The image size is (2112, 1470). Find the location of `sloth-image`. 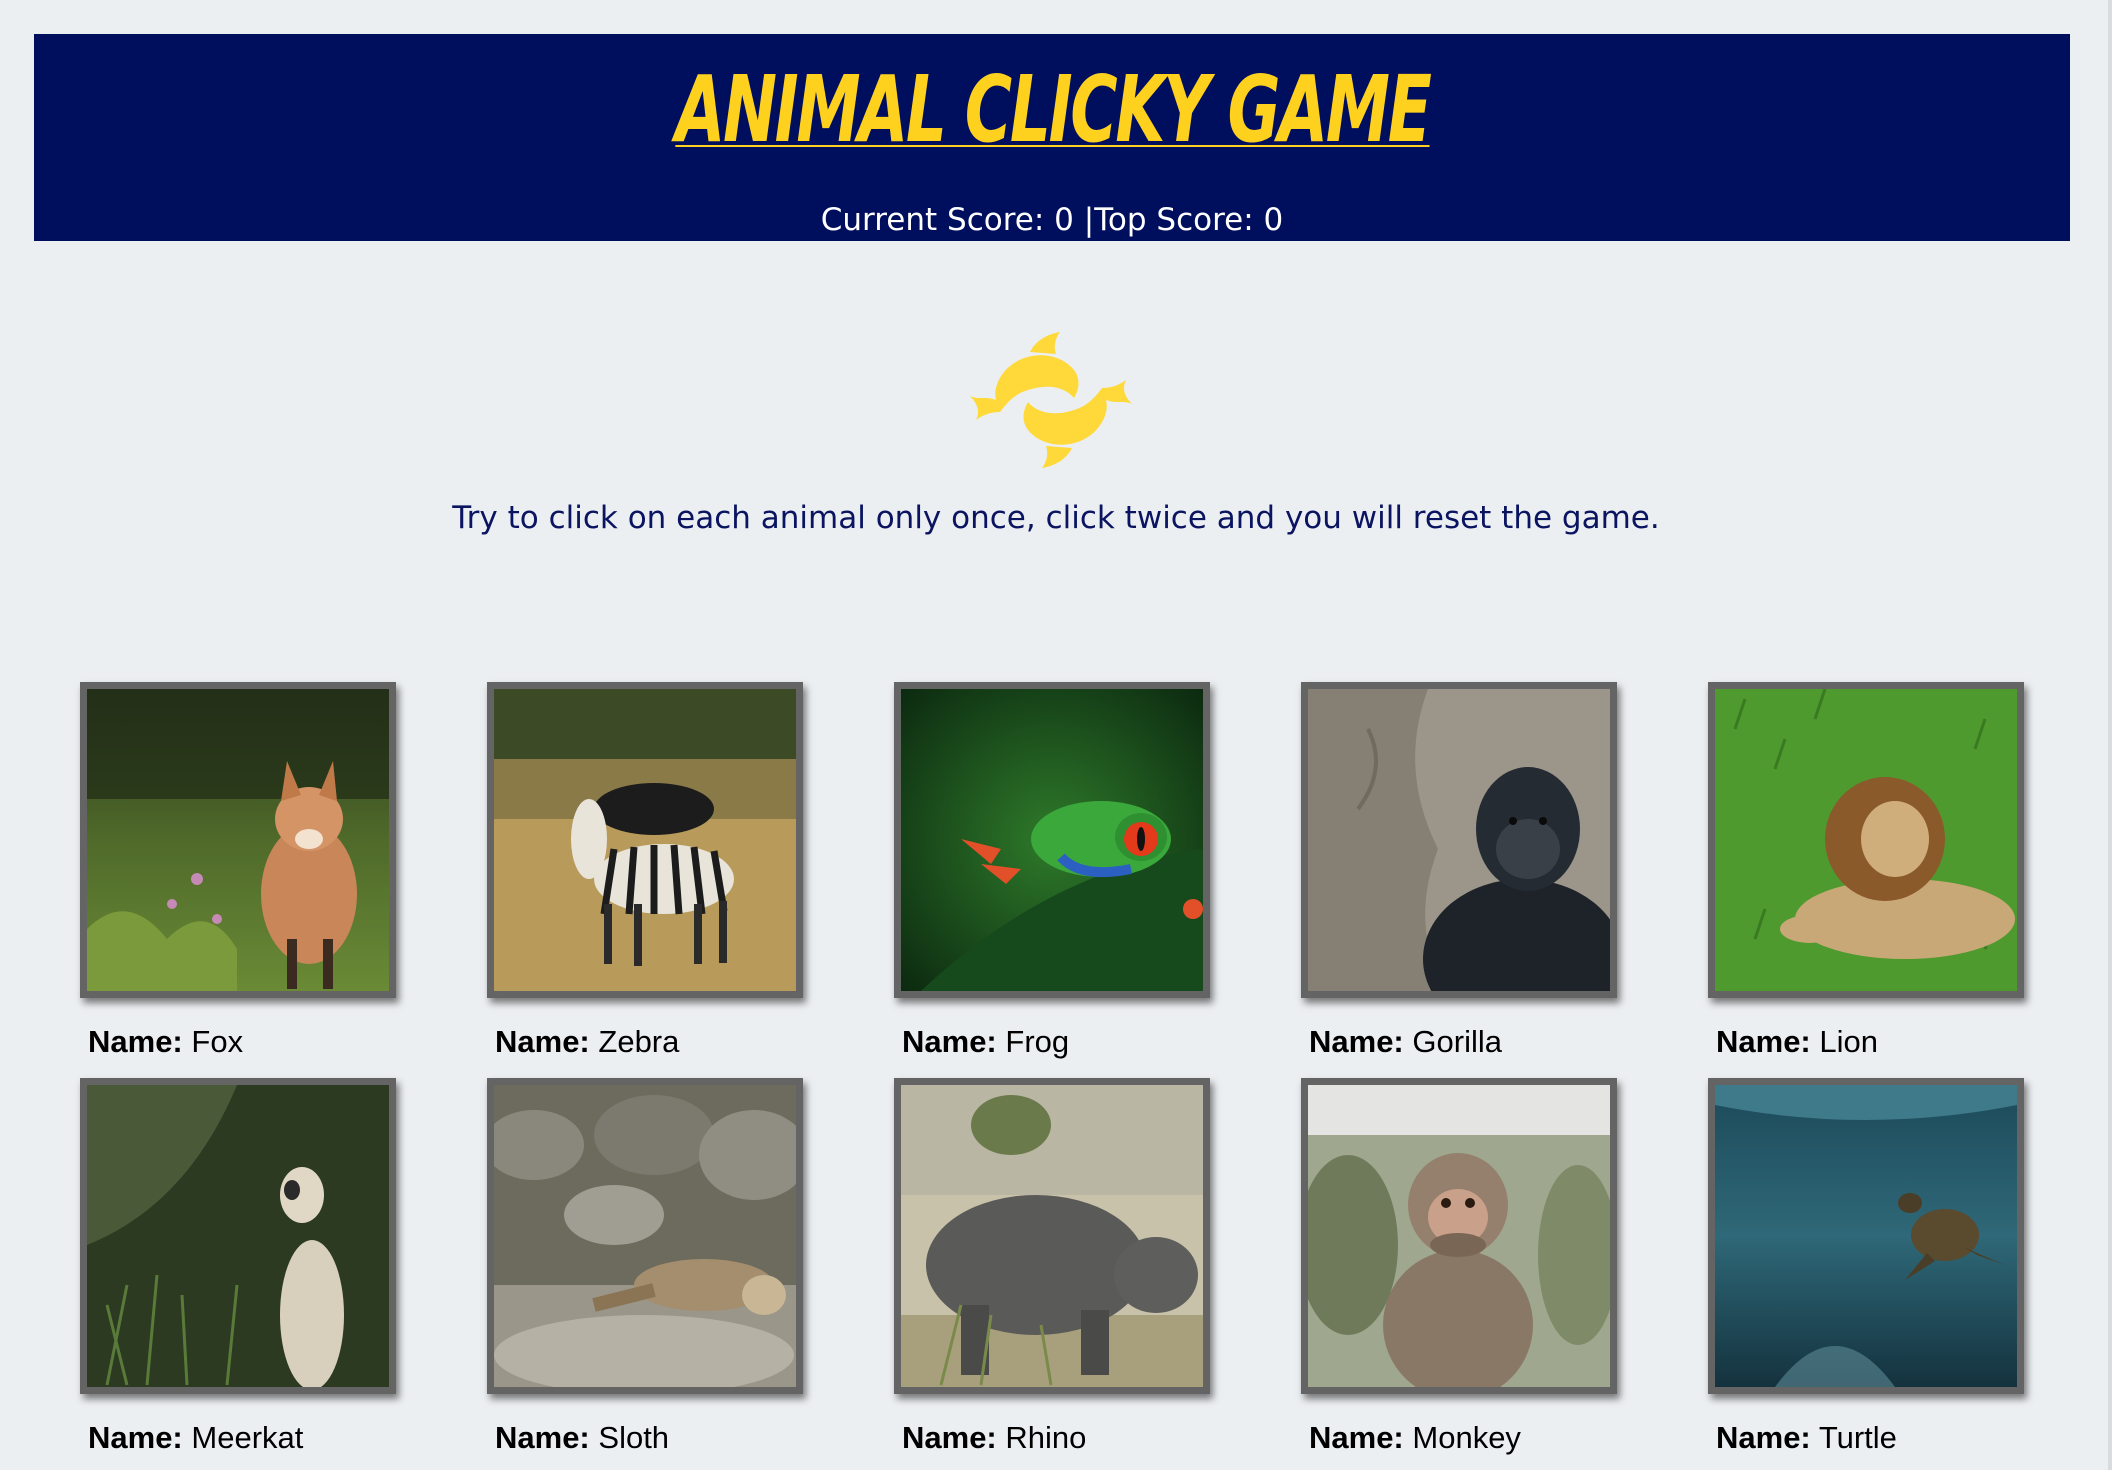

sloth-image is located at coordinates (645, 1236).